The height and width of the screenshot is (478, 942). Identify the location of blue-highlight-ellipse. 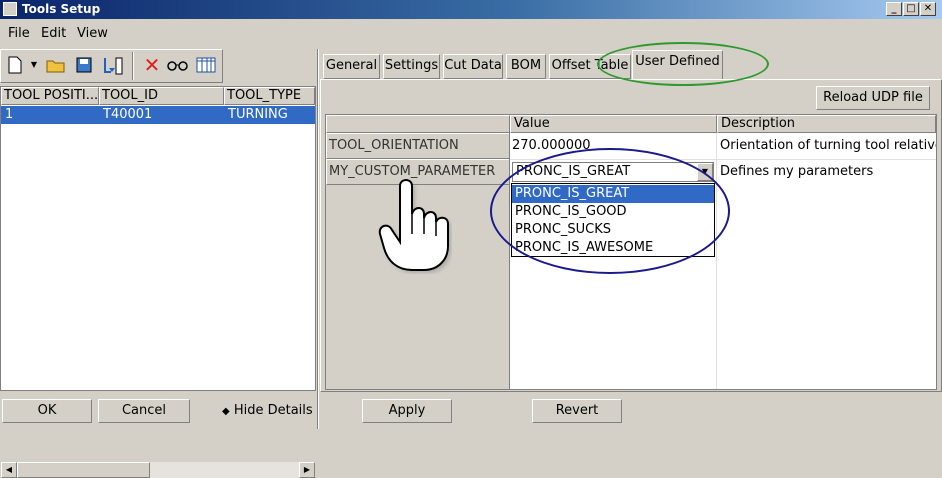
(610, 211).